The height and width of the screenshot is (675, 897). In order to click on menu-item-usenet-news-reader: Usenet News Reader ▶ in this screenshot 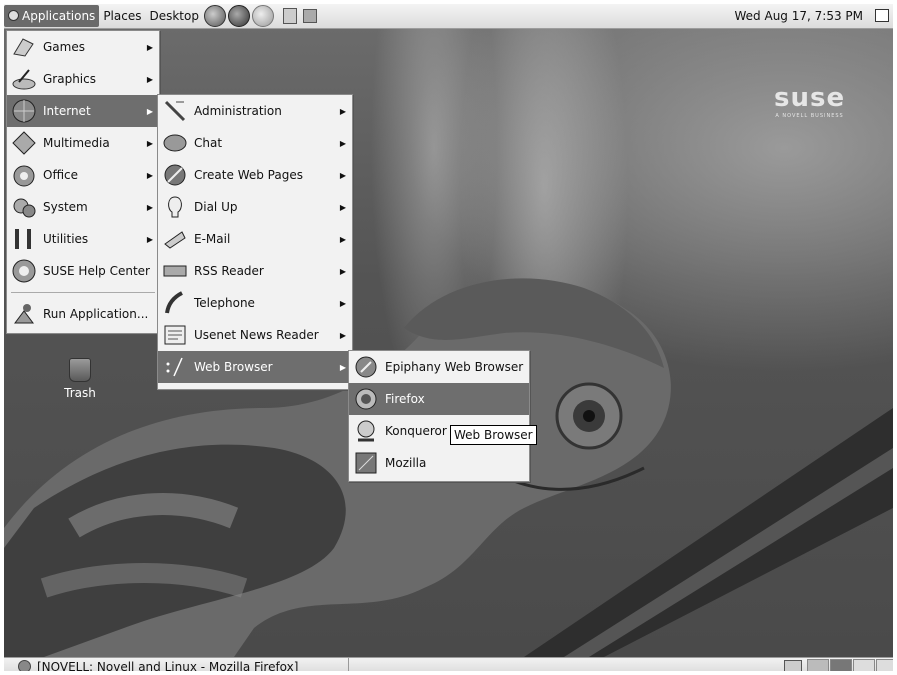, I will do `click(255, 335)`.